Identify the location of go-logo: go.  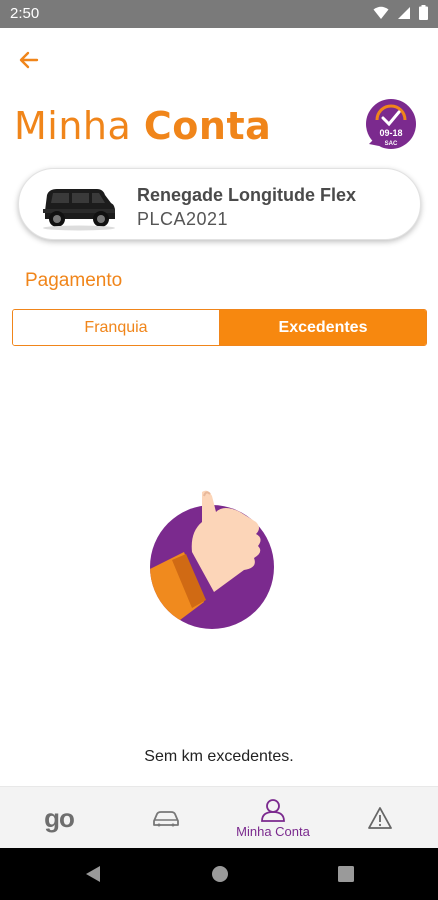
(59, 817).